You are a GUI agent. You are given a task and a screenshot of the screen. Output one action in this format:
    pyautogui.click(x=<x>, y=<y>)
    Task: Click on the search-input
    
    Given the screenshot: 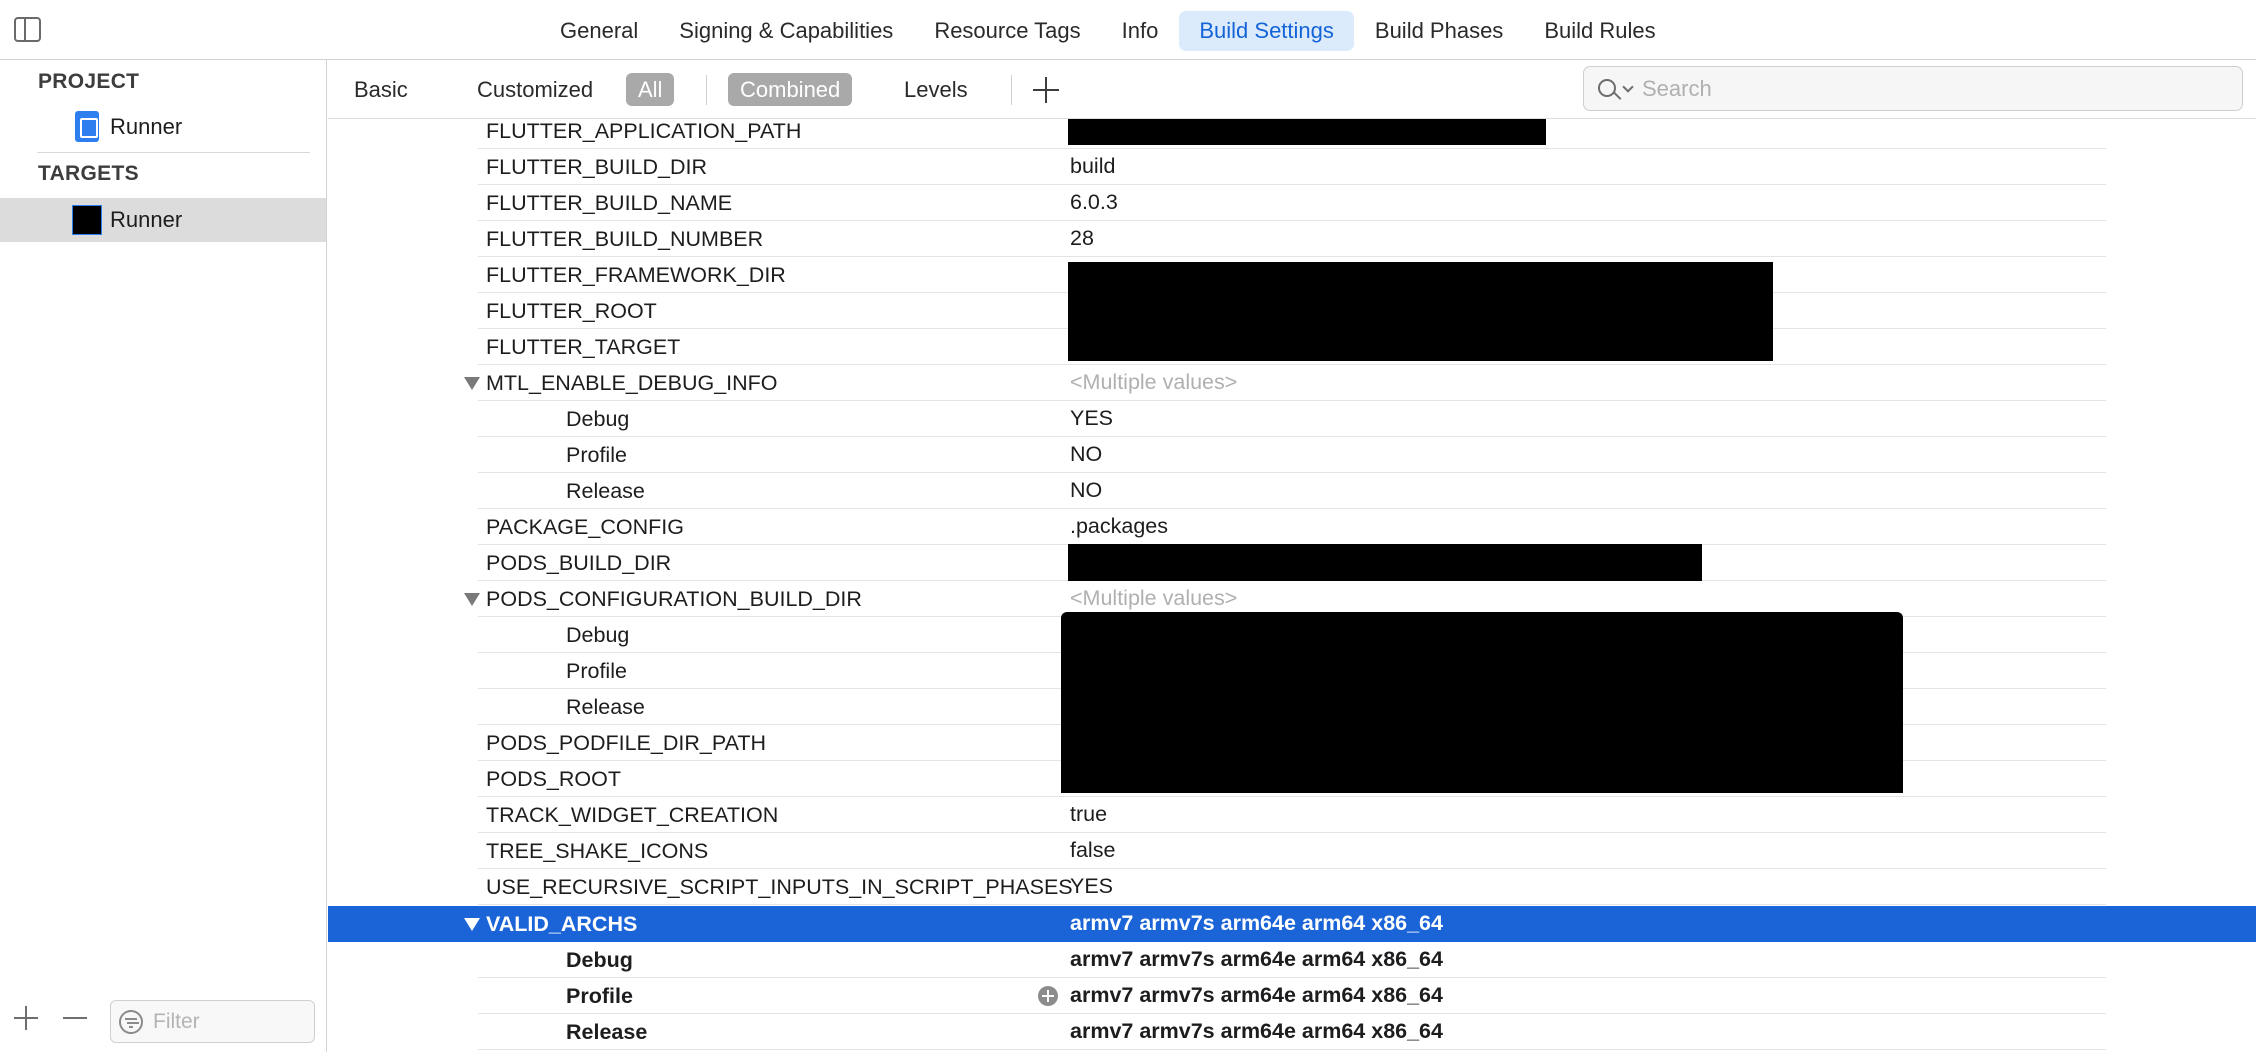 What is the action you would take?
    pyautogui.click(x=1937, y=88)
    